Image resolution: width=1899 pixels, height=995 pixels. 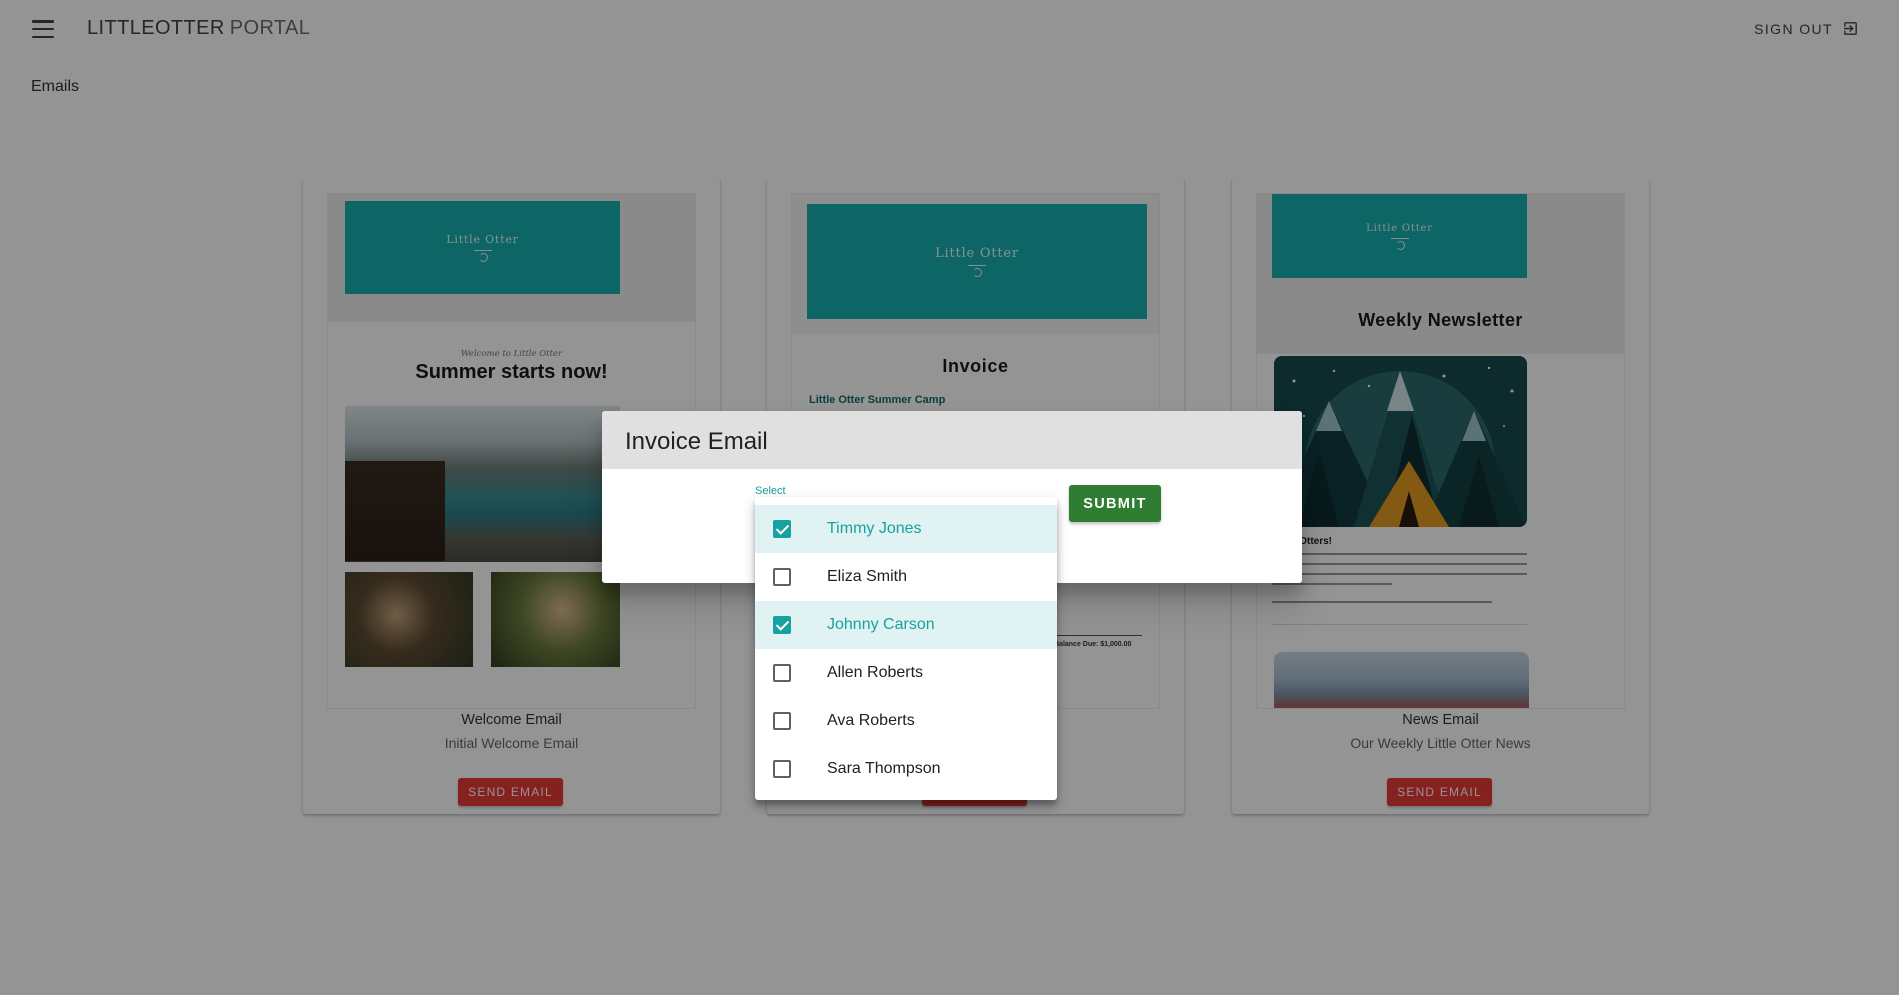 I want to click on dialog-title: Invoice Email, so click(x=696, y=441).